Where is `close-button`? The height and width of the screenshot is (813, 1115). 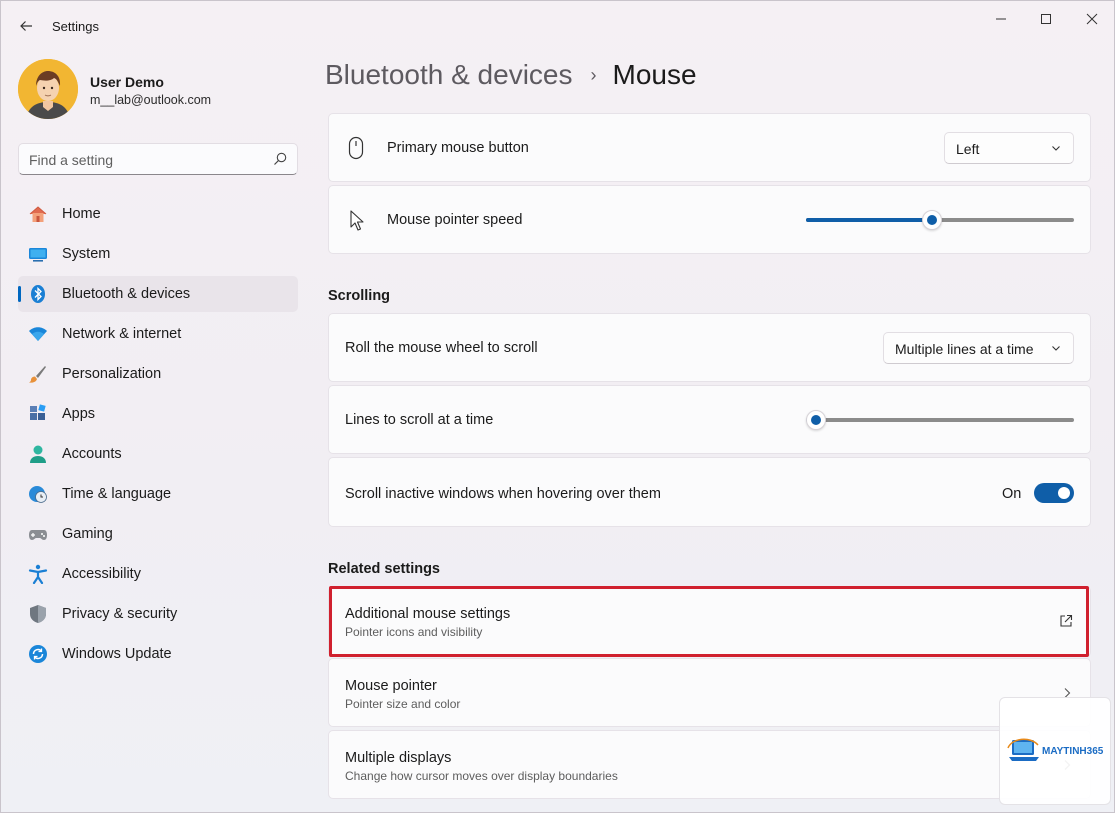
close-button is located at coordinates (1092, 19).